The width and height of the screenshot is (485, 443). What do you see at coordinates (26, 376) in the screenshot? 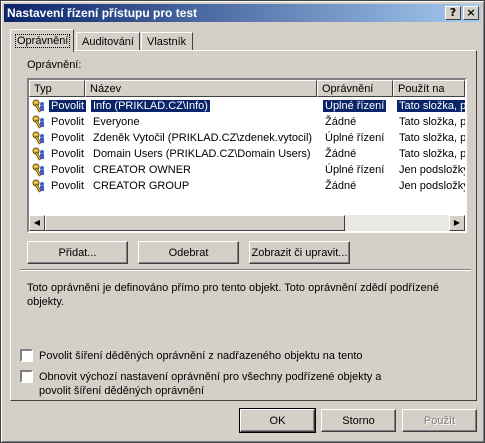
I see `reset-checkbox` at bounding box center [26, 376].